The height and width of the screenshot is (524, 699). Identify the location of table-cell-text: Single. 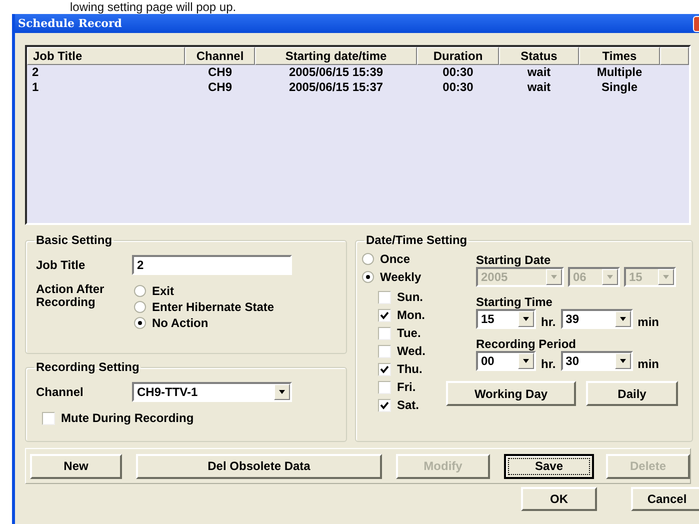
(619, 87).